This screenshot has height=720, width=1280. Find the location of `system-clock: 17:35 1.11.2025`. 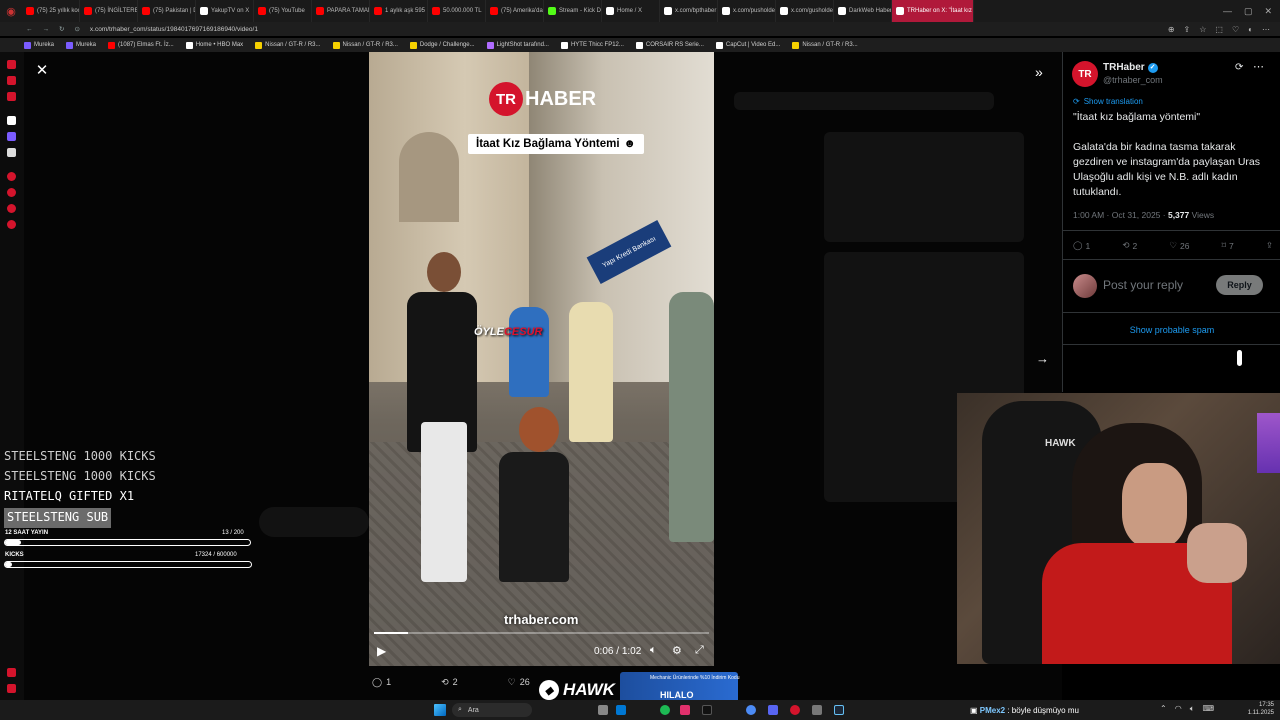

system-clock: 17:35 1.11.2025 is located at coordinates (1259, 709).